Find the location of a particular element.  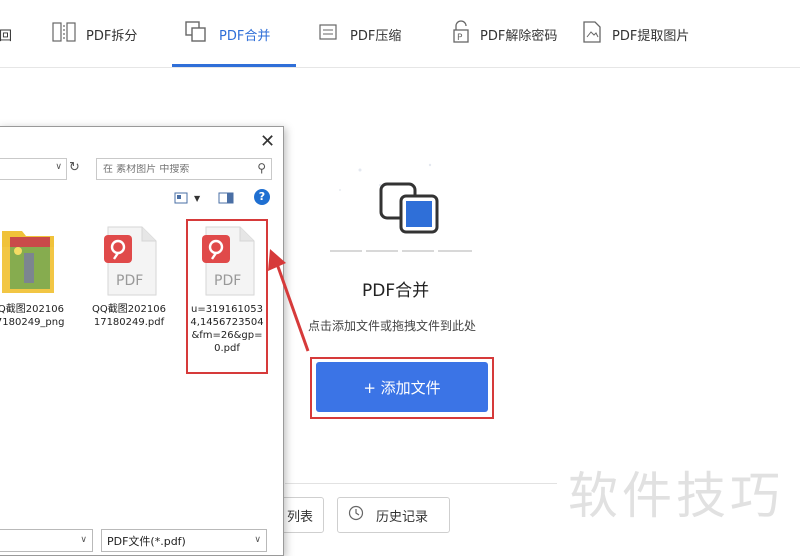

path-dropdown: ∨ is located at coordinates (33, 169).